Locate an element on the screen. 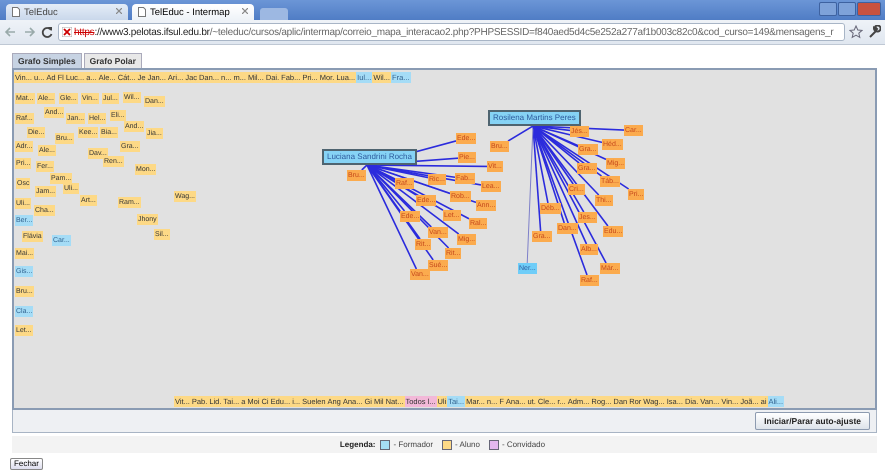  close-button is located at coordinates (869, 9).